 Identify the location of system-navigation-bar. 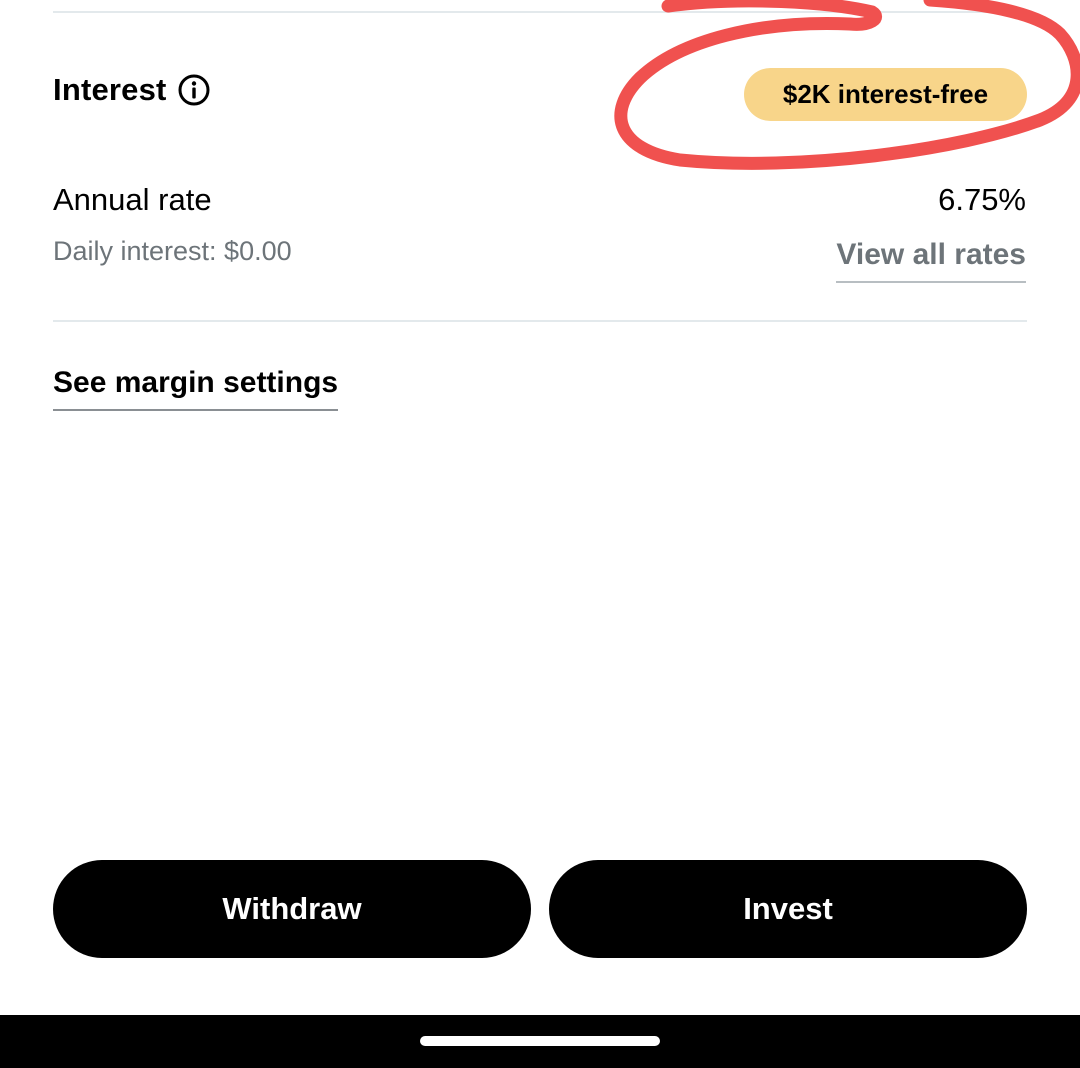
(540, 1041).